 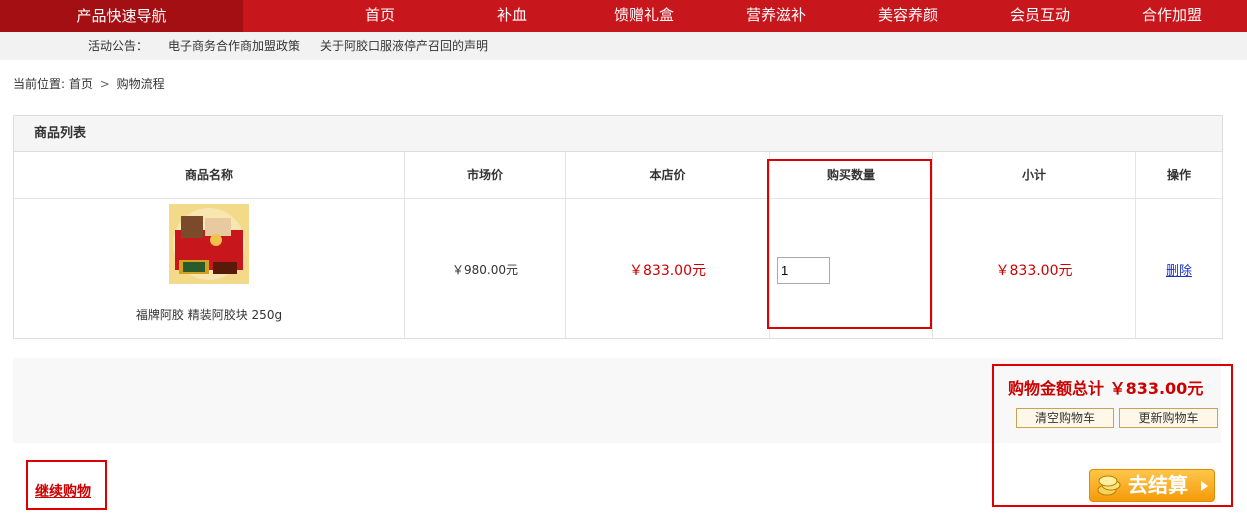 I want to click on breadcrumb-prefix: 当前位置:, so click(x=39, y=84).